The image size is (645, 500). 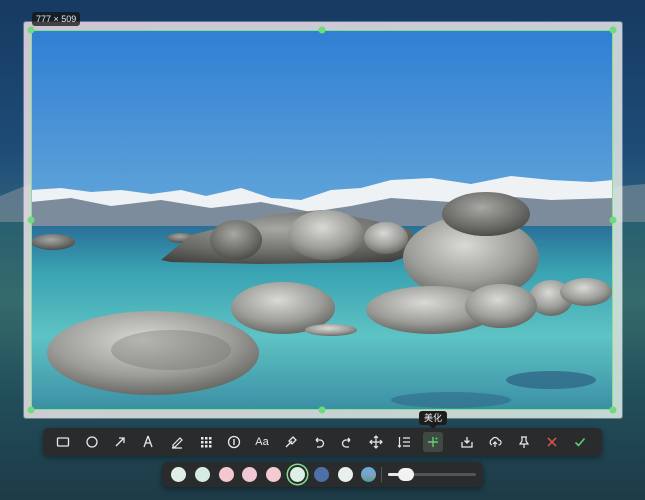 I want to click on text-tool: Aa, so click(x=262, y=442).